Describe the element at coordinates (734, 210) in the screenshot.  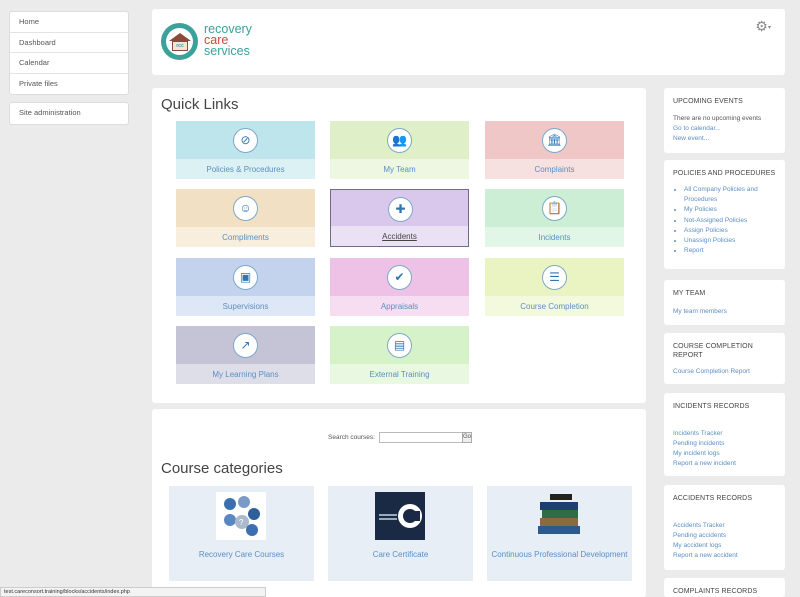
I see `my-policies-link: My Policies` at that location.